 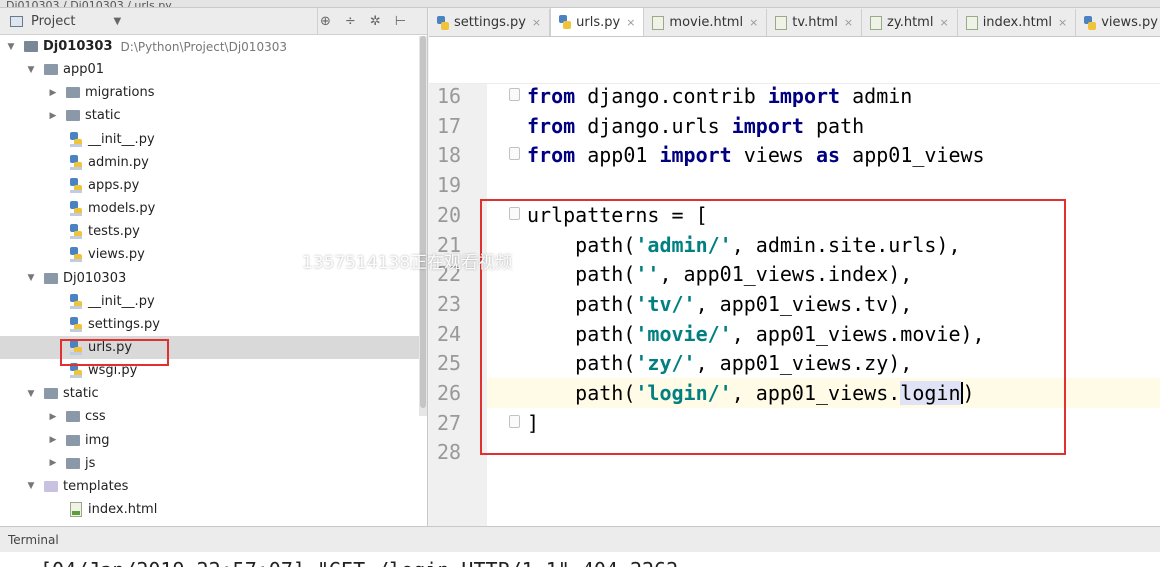 I want to click on terminal-header: Terminal, so click(x=580, y=539).